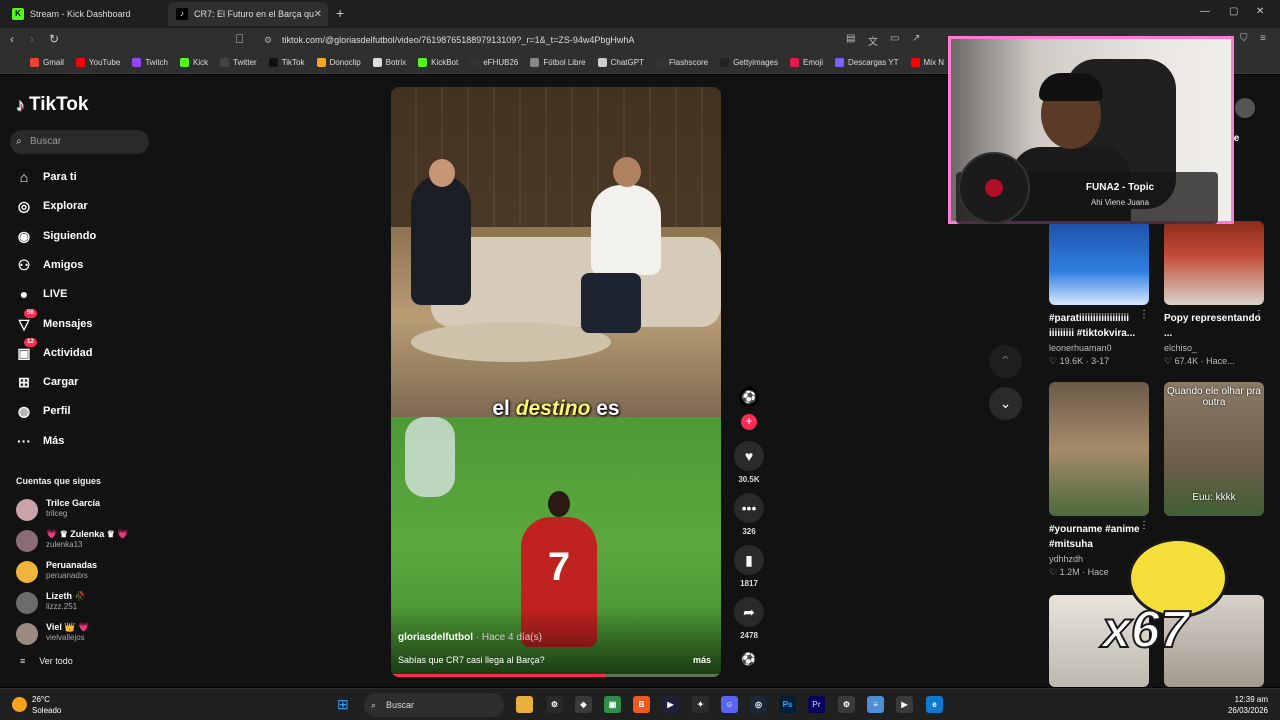 This screenshot has width=1280, height=720. What do you see at coordinates (873, 40) in the screenshot?
I see `translate-icon: 文` at bounding box center [873, 40].